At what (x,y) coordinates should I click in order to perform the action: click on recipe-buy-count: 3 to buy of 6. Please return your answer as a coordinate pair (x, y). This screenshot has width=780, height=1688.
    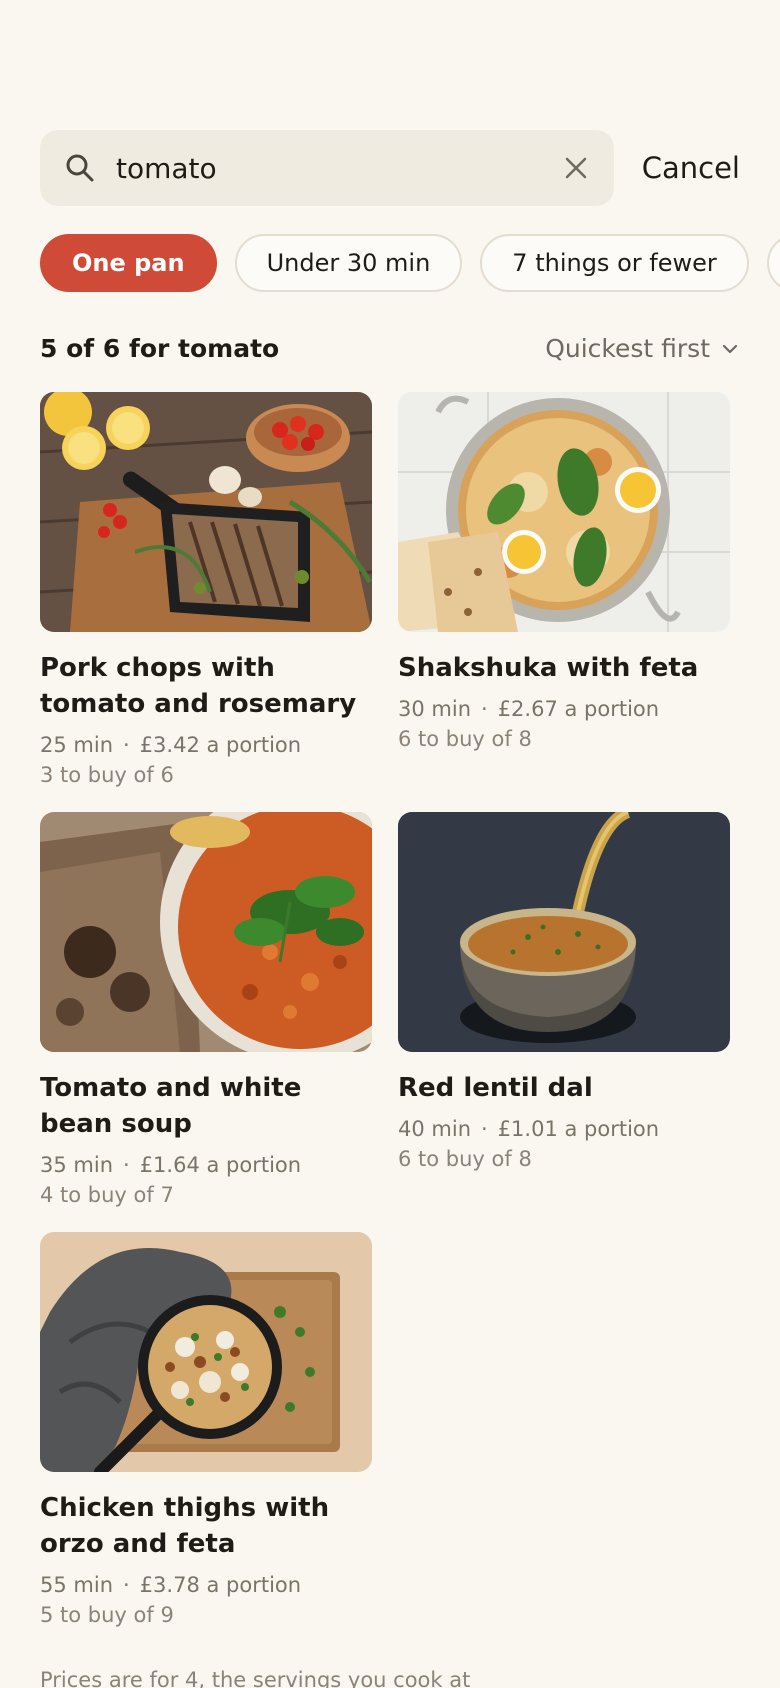
    Looking at the image, I should click on (107, 775).